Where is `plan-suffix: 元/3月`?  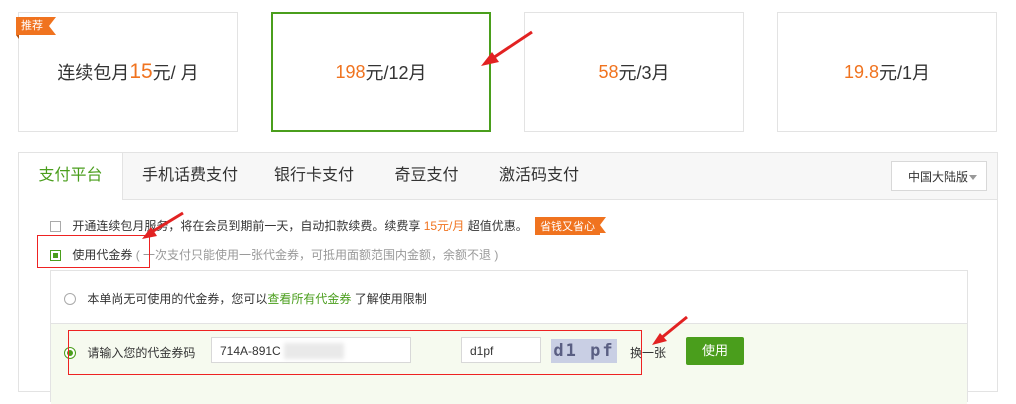
plan-suffix: 元/3月 is located at coordinates (644, 73).